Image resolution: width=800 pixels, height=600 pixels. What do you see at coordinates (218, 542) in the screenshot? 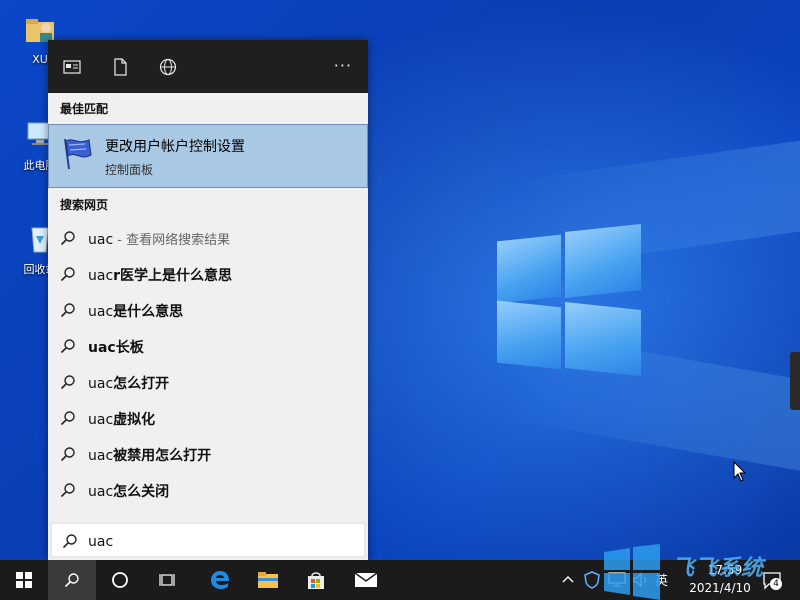
I see `search-input` at bounding box center [218, 542].